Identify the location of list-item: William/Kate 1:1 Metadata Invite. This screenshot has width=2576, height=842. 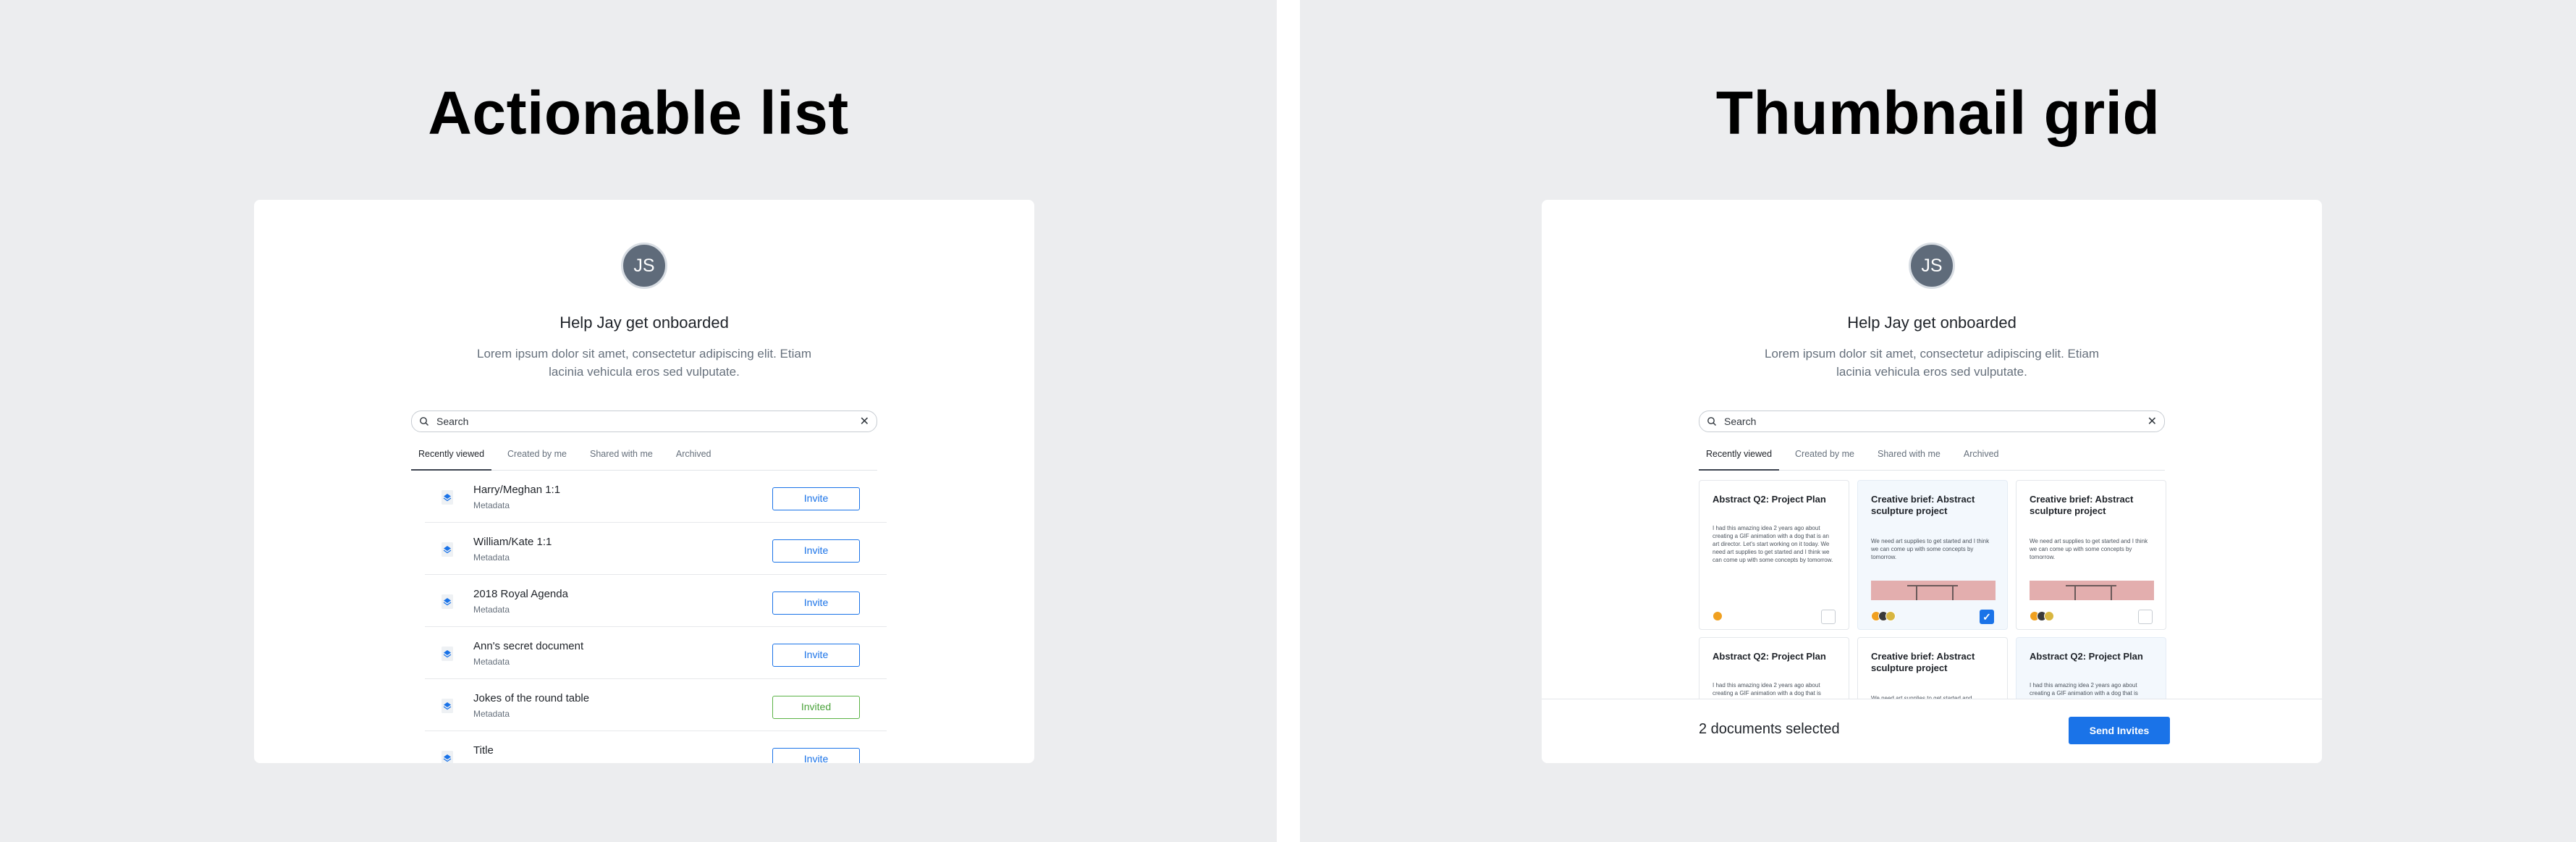
(656, 549).